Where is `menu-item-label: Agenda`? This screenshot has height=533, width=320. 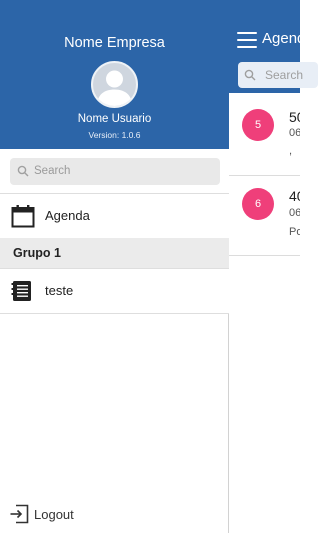 menu-item-label: Agenda is located at coordinates (67, 215).